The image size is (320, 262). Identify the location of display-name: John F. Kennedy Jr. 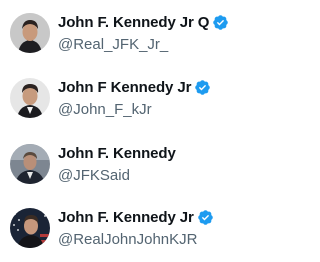
(126, 217).